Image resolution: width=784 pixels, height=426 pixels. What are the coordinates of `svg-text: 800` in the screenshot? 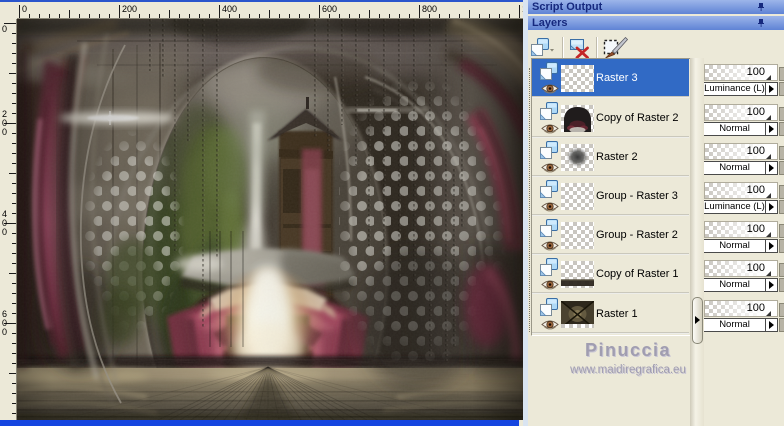 It's located at (429, 9).